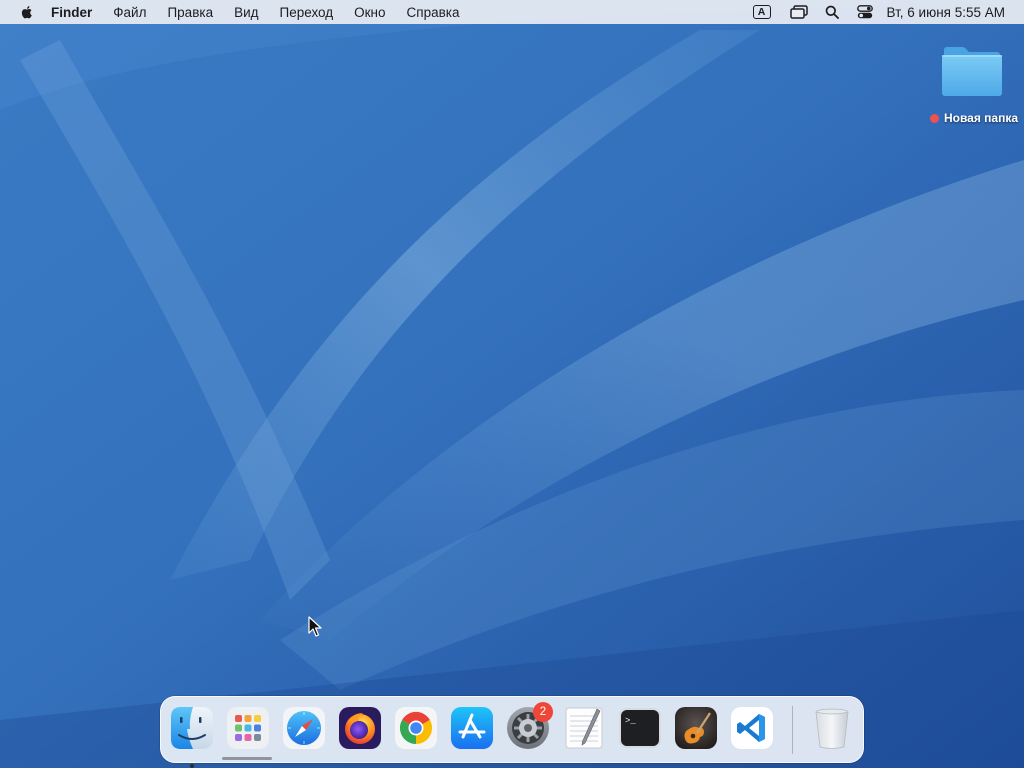 This screenshot has height=768, width=1024. What do you see at coordinates (129, 12) in the screenshot?
I see `menu-file: Файл` at bounding box center [129, 12].